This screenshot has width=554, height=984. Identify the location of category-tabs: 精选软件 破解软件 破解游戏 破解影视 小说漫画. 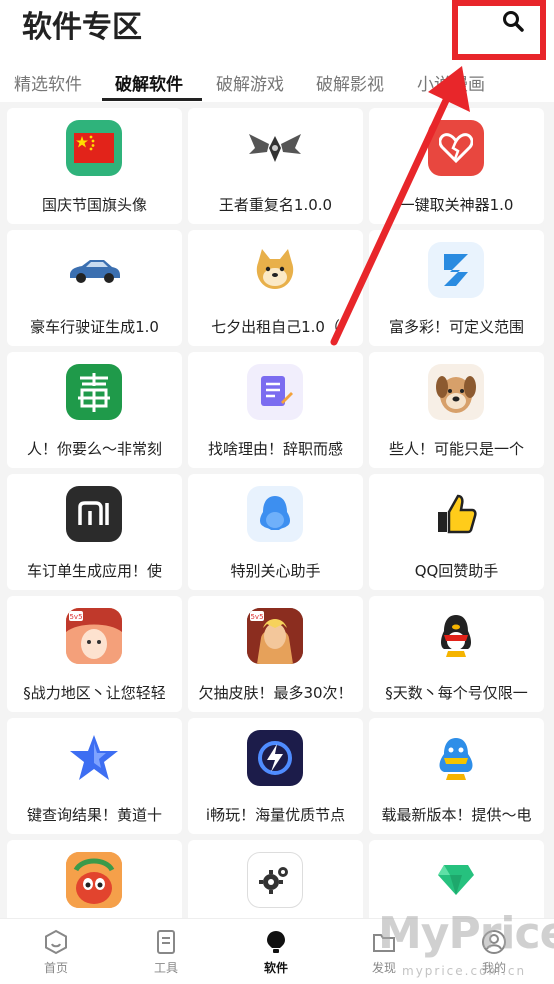
(277, 80).